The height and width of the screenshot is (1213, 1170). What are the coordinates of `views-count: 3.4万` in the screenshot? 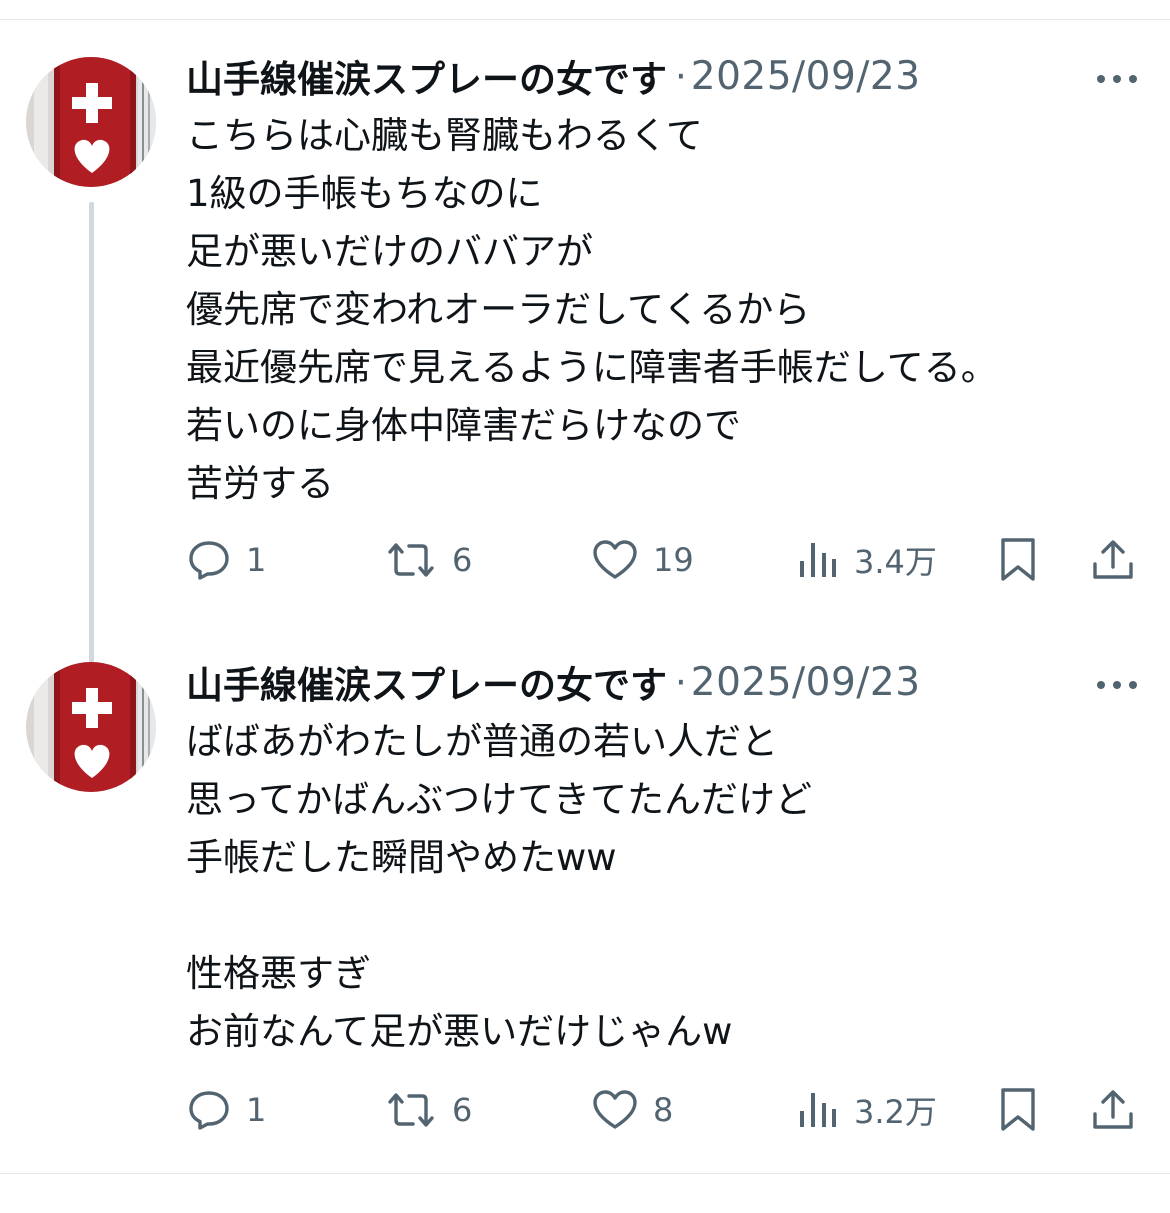 It's located at (895, 562).